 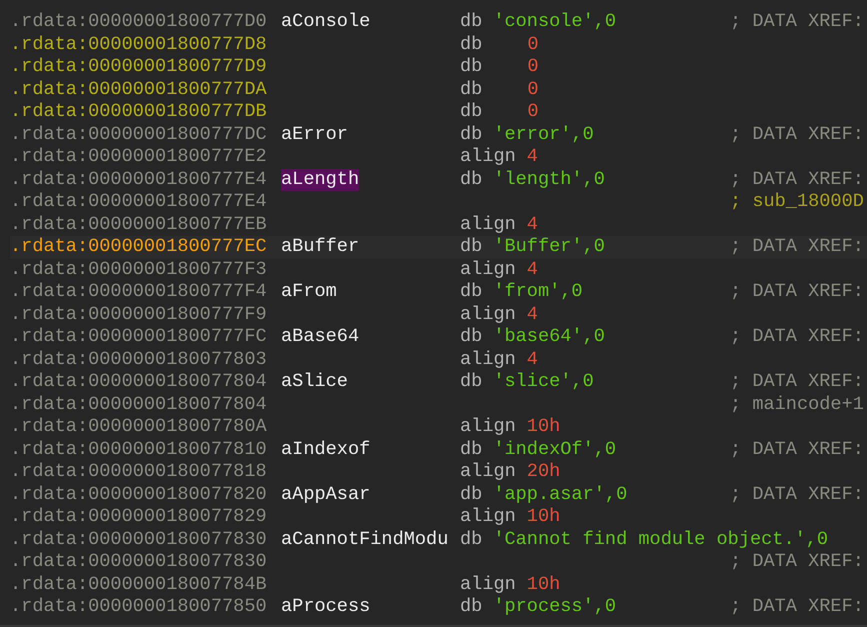 What do you see at coordinates (139, 495) in the screenshot?
I see `address-text: .rdata:0000000180077820` at bounding box center [139, 495].